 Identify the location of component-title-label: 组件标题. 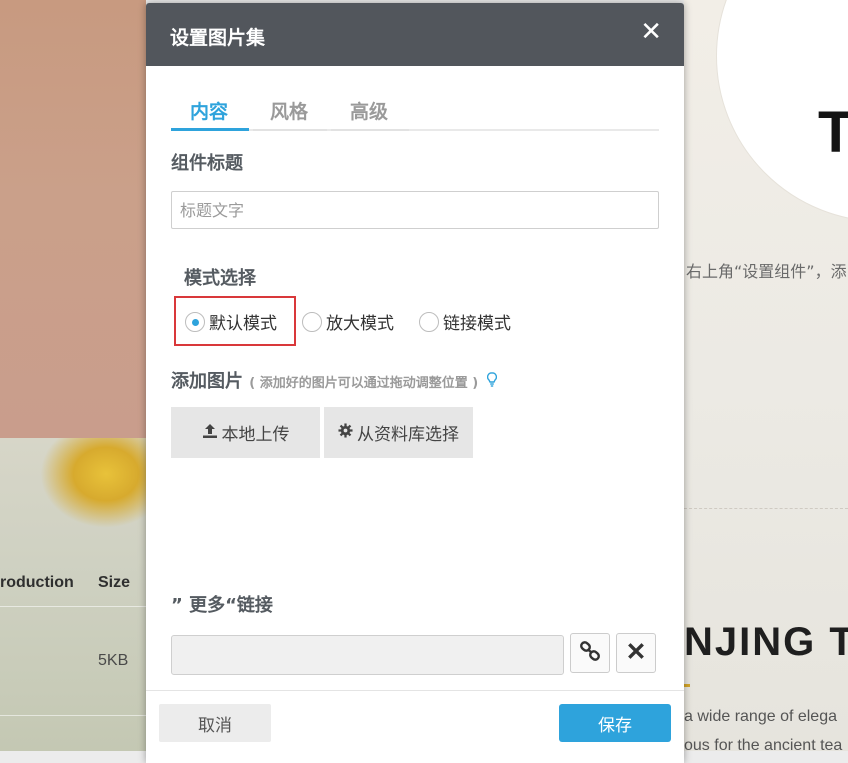
(207, 163).